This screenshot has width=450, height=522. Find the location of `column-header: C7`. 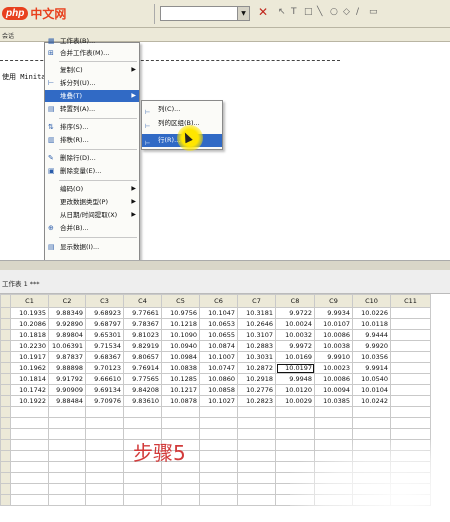

column-header: C7 is located at coordinates (256, 301).